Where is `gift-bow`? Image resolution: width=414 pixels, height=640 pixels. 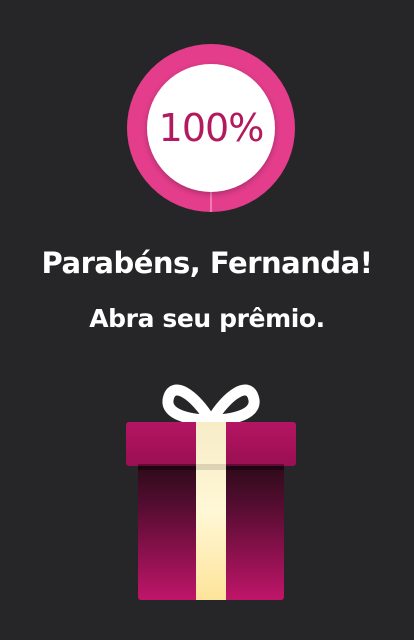
gift-bow is located at coordinates (211, 405).